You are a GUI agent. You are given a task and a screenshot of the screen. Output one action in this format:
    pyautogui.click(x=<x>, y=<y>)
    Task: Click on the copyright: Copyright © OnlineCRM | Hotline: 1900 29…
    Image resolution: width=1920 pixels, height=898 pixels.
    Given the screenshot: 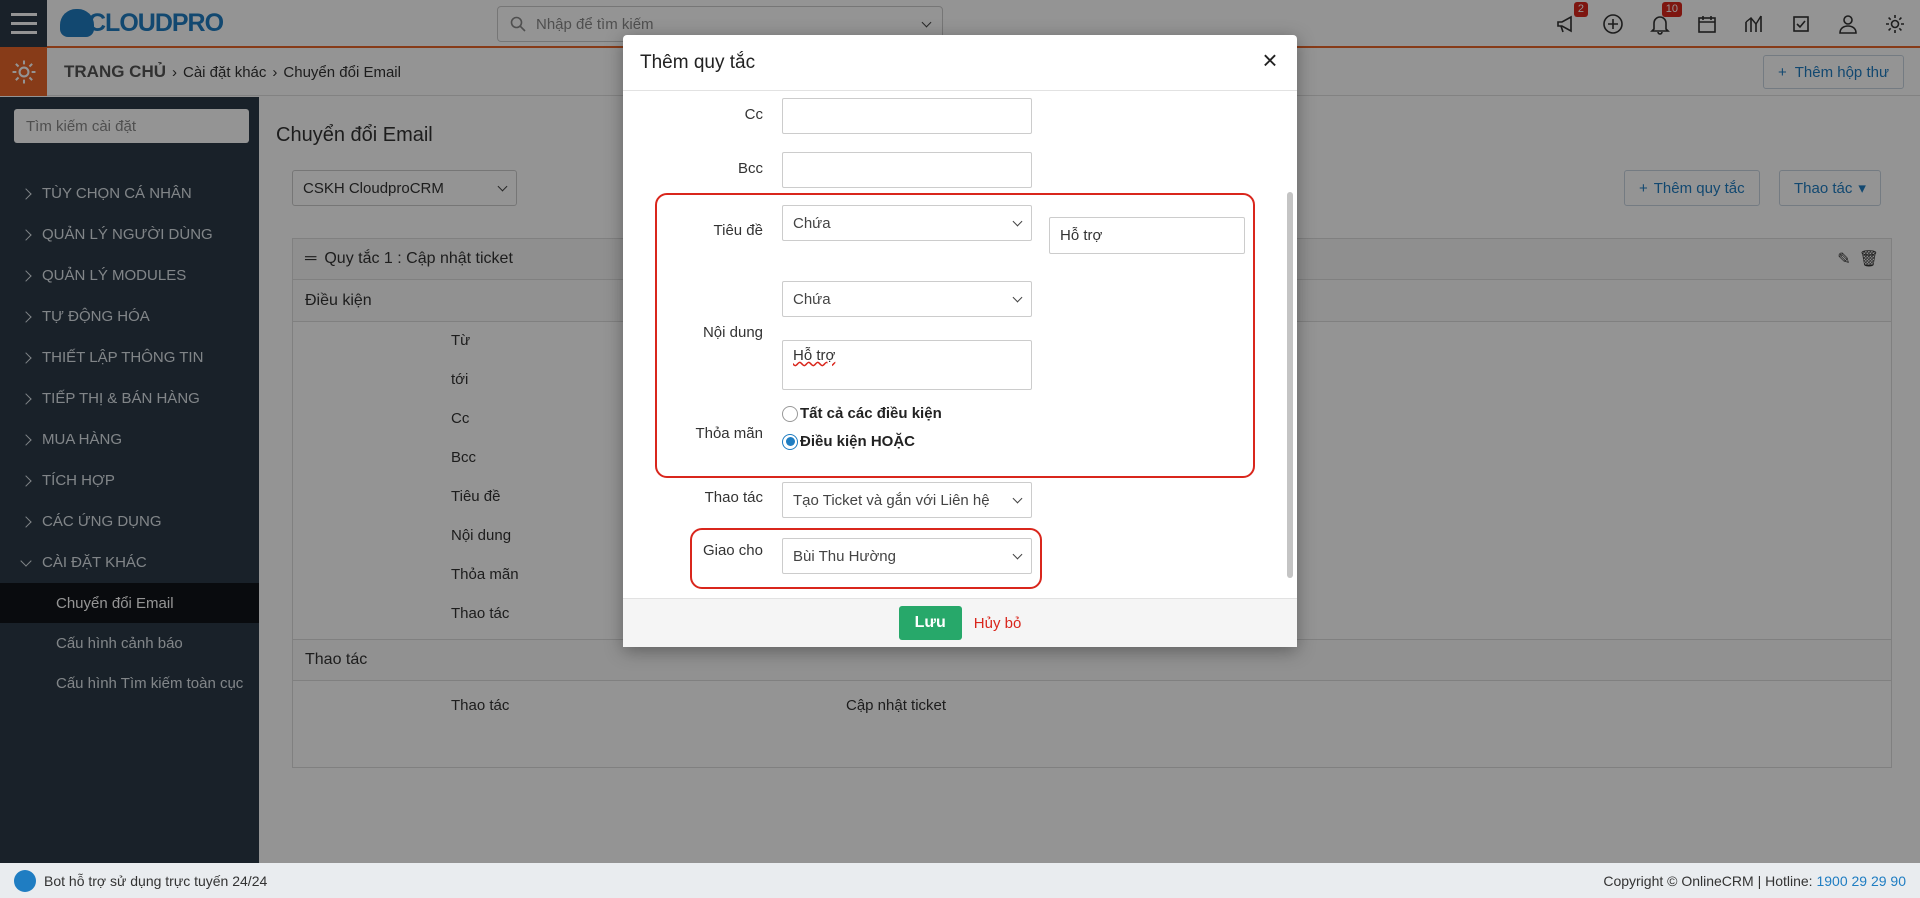 What is the action you would take?
    pyautogui.click(x=1754, y=881)
    